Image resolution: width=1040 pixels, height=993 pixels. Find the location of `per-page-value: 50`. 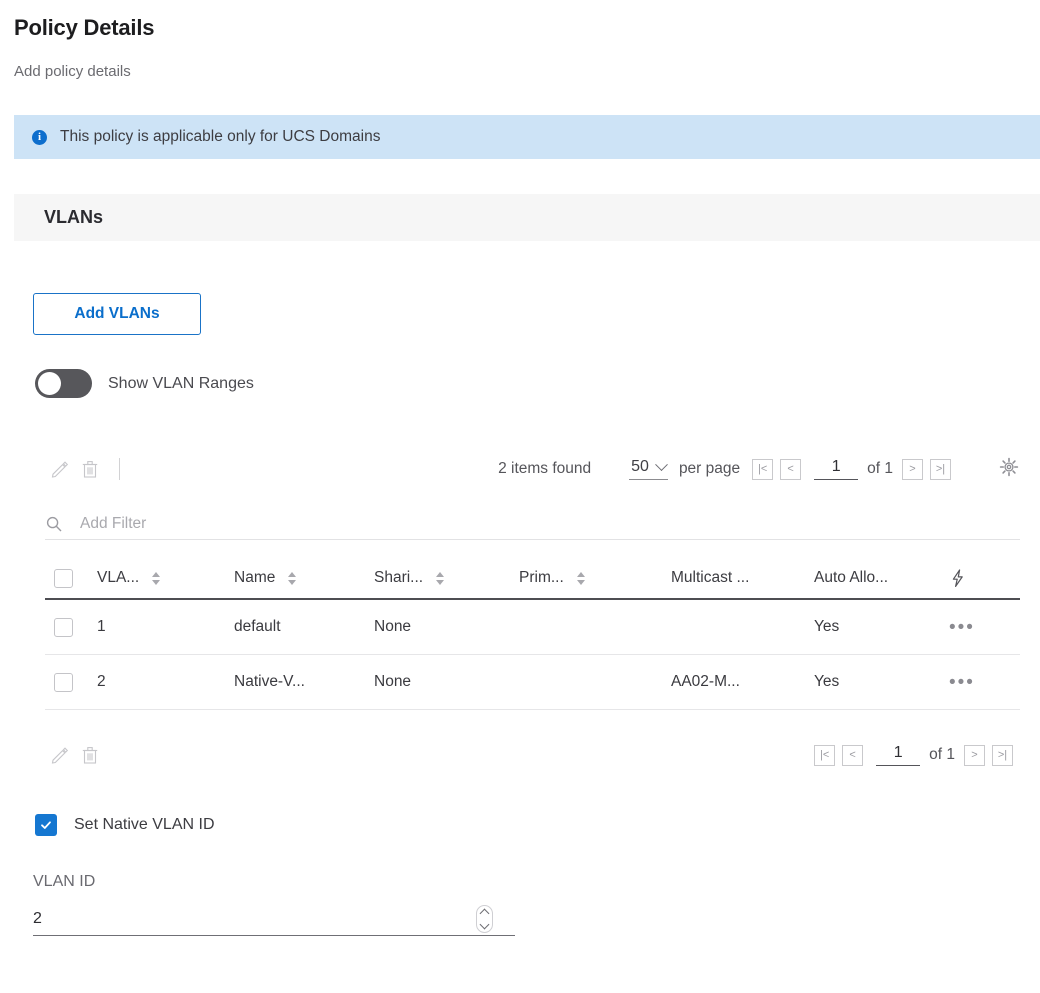

per-page-value: 50 is located at coordinates (640, 466).